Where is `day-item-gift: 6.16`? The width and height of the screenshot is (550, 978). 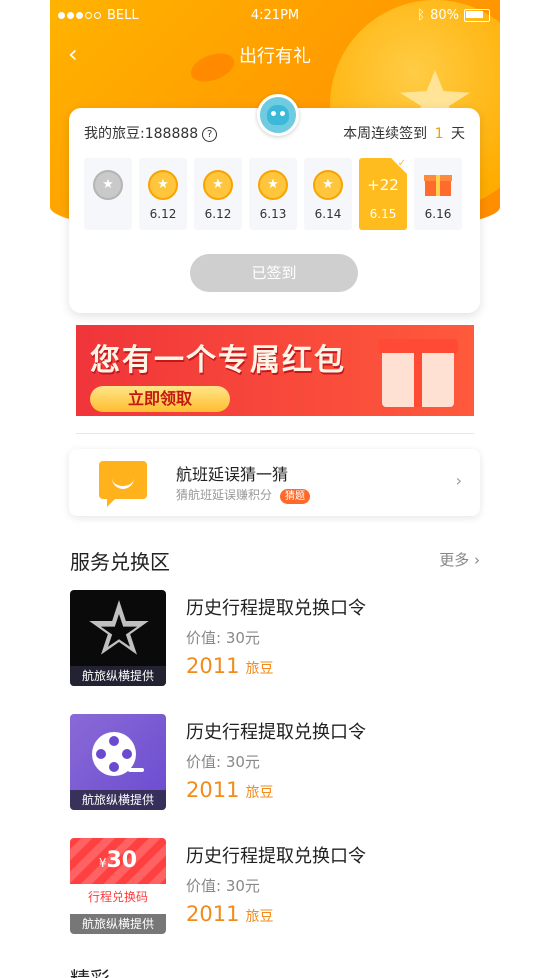 day-item-gift: 6.16 is located at coordinates (438, 194).